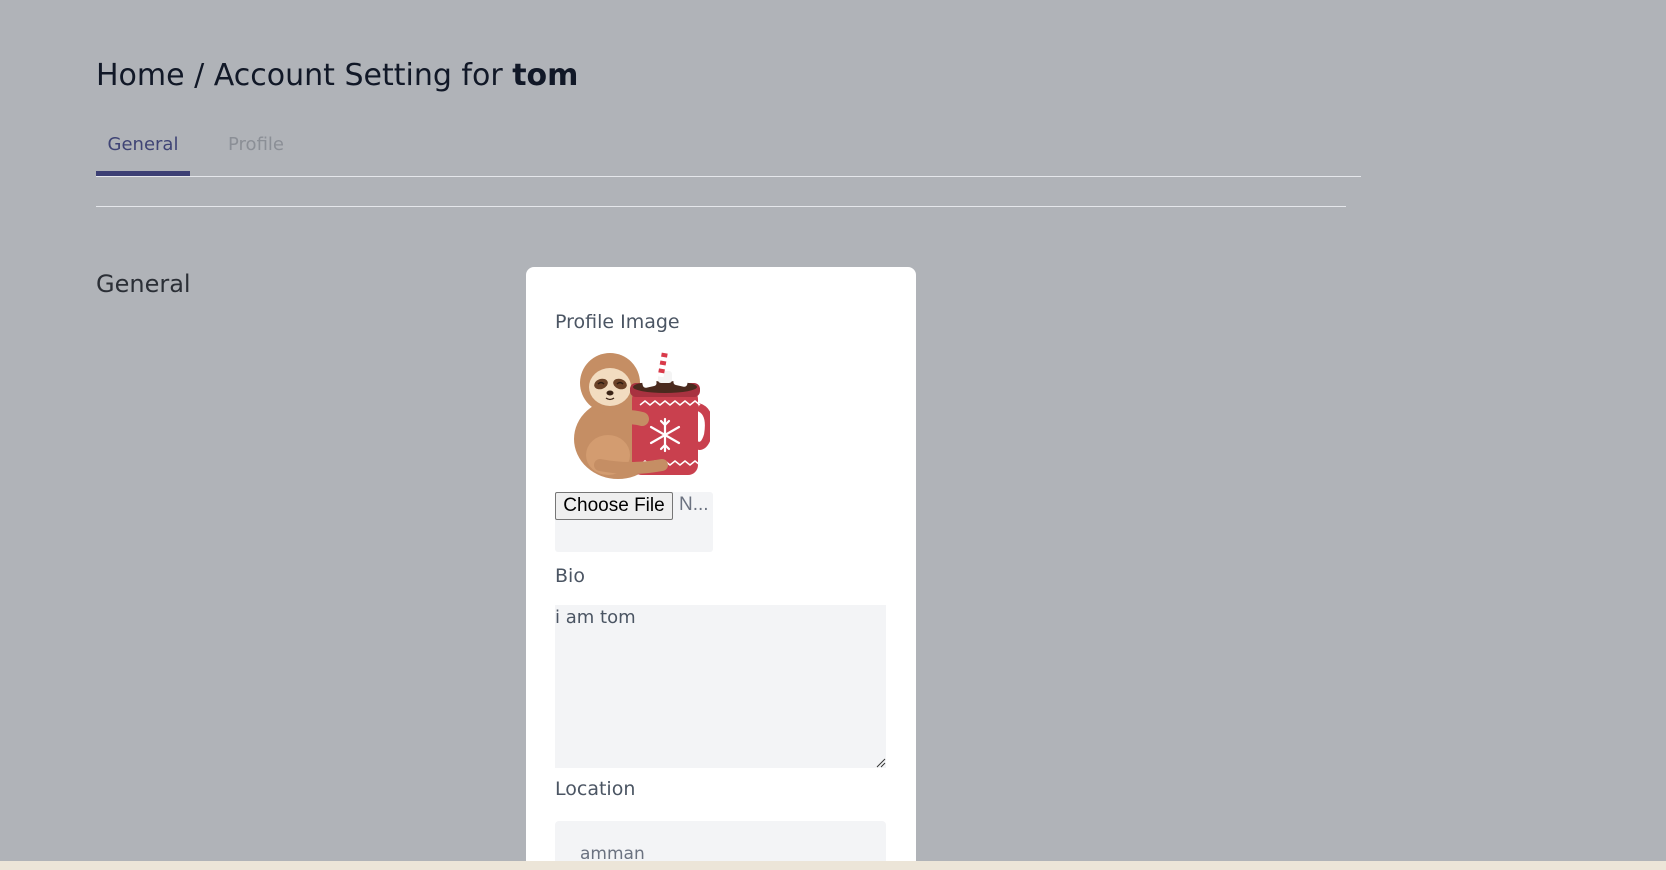  Describe the element at coordinates (720, 686) in the screenshot. I see `bio-textarea: i am tom` at that location.